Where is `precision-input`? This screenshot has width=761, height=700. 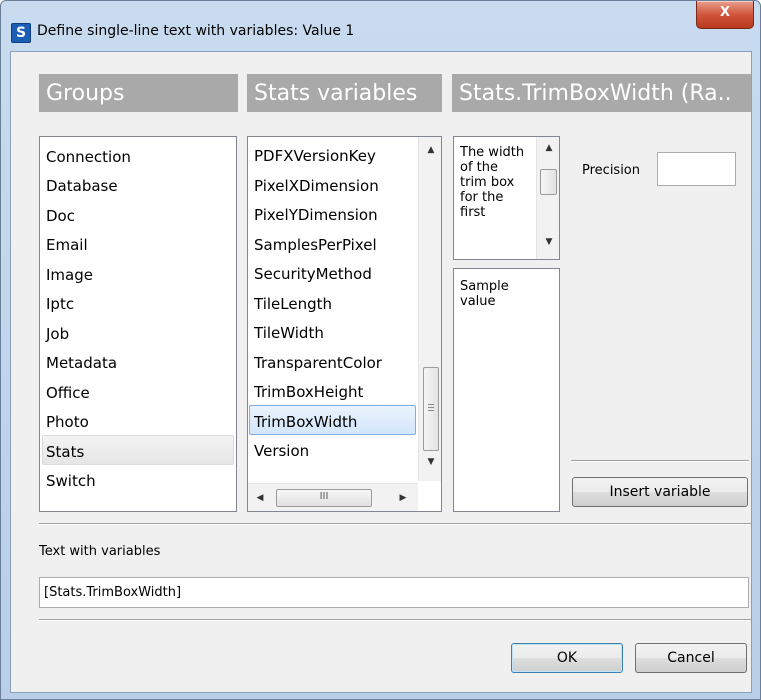
precision-input is located at coordinates (696, 169).